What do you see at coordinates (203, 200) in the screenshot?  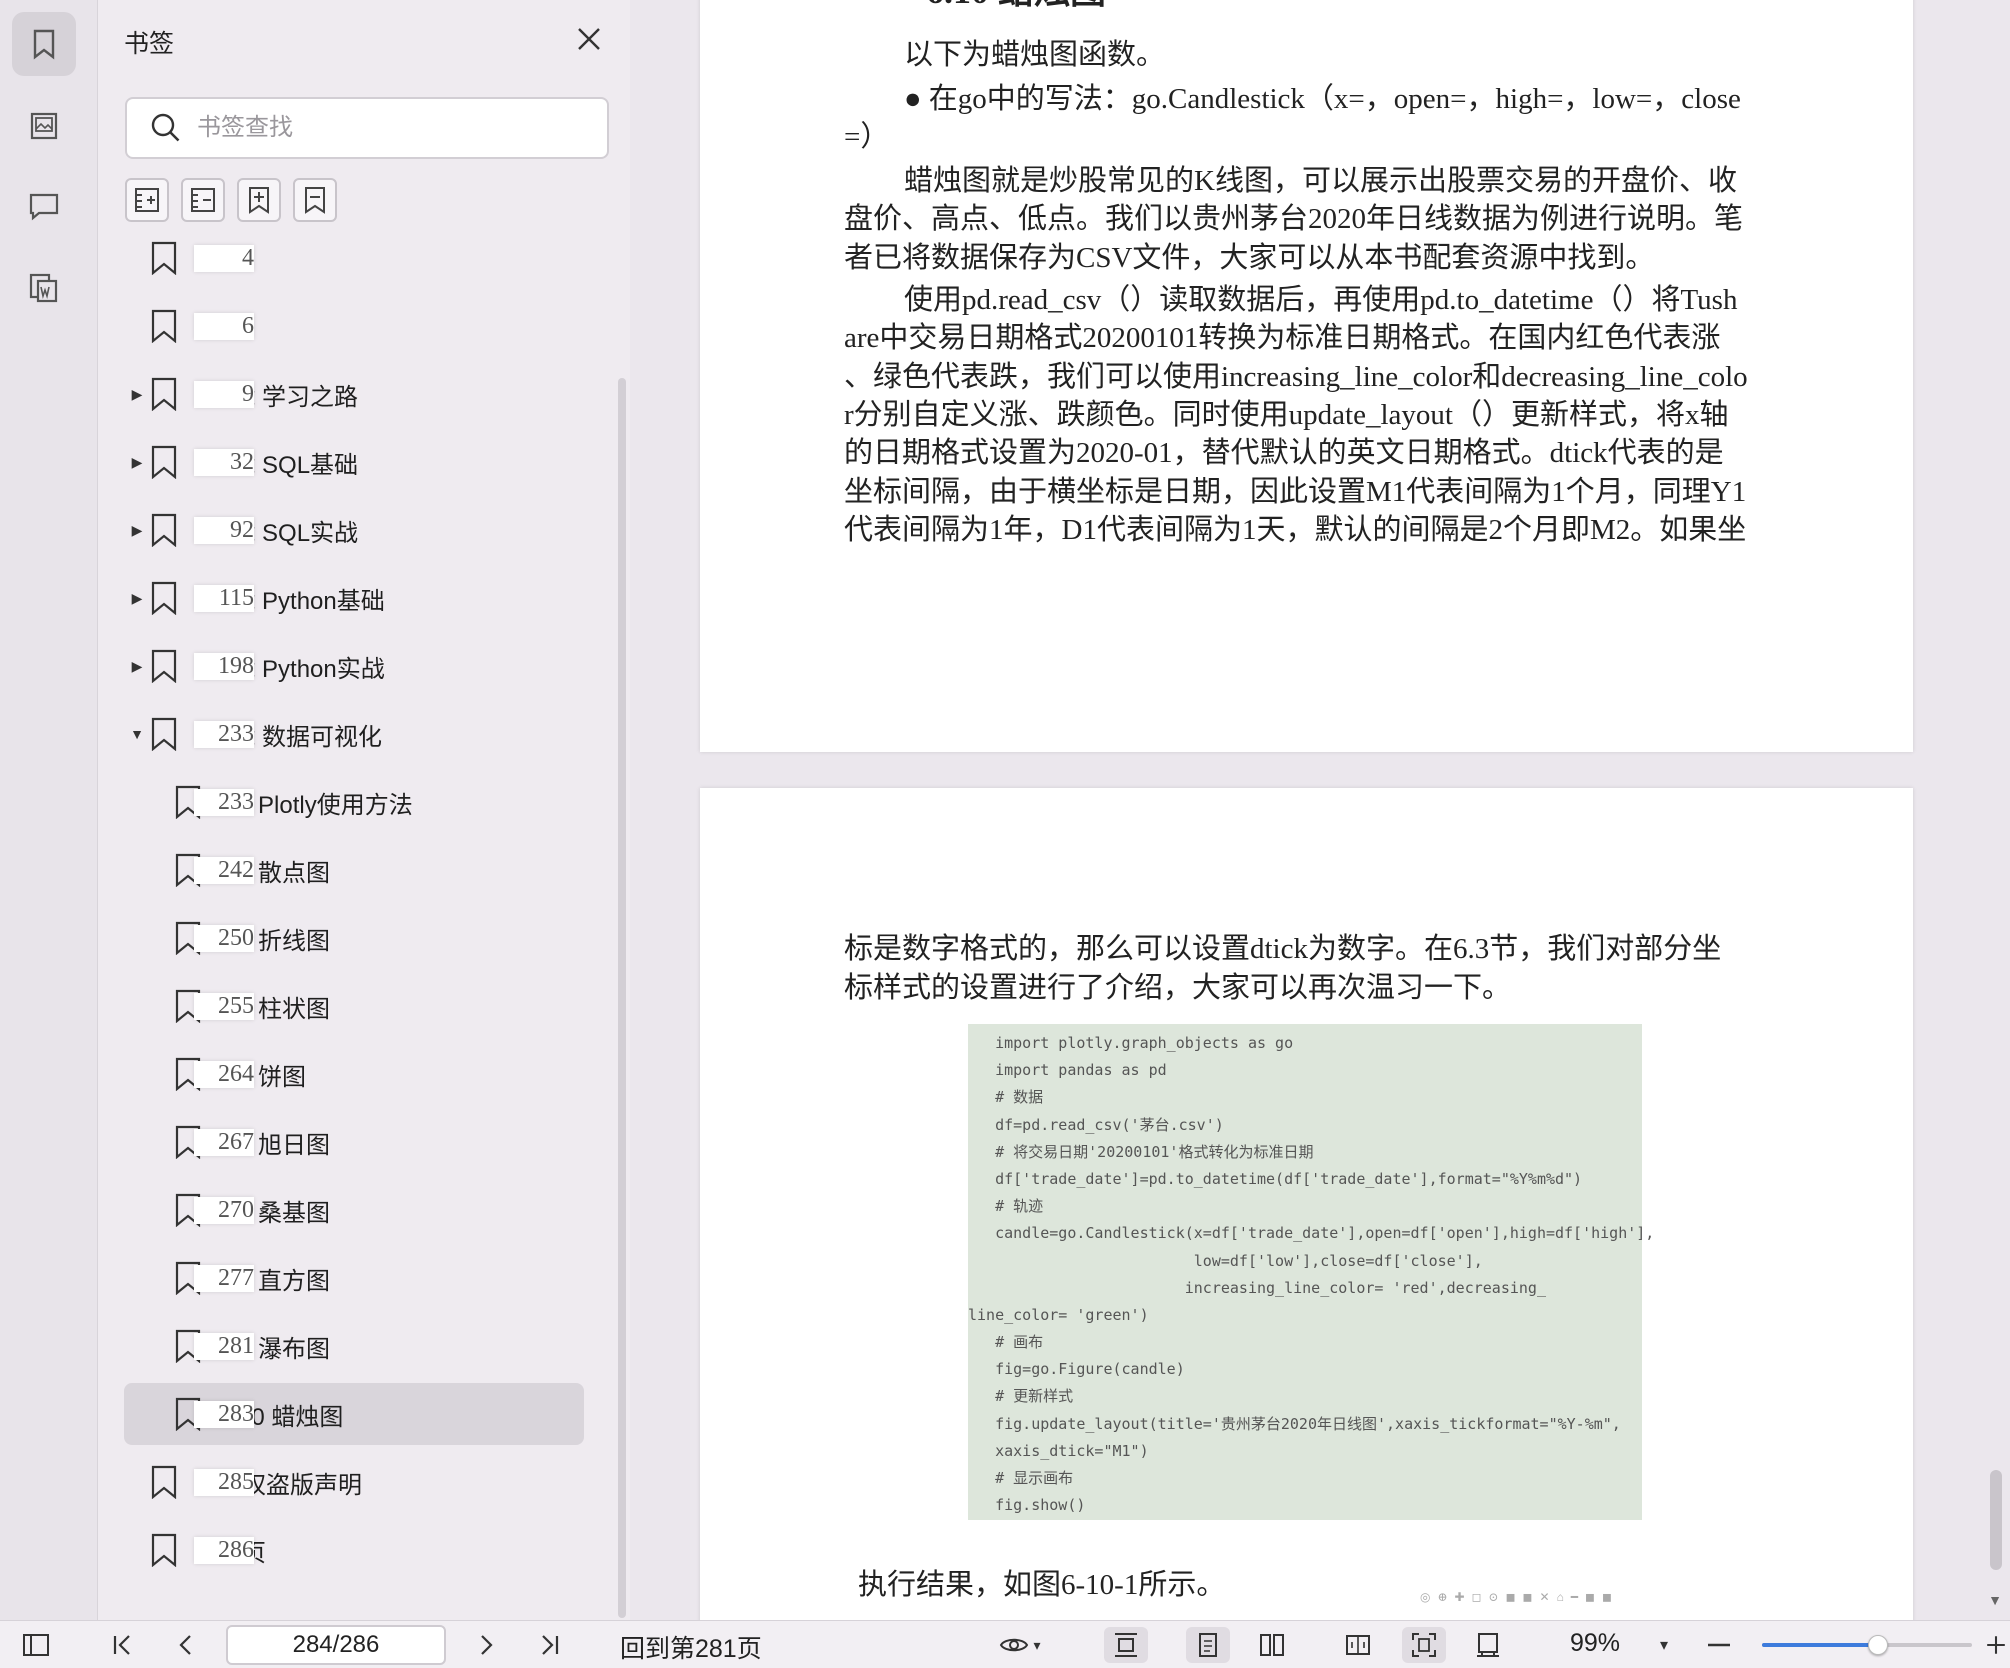 I see `collapse-all-button` at bounding box center [203, 200].